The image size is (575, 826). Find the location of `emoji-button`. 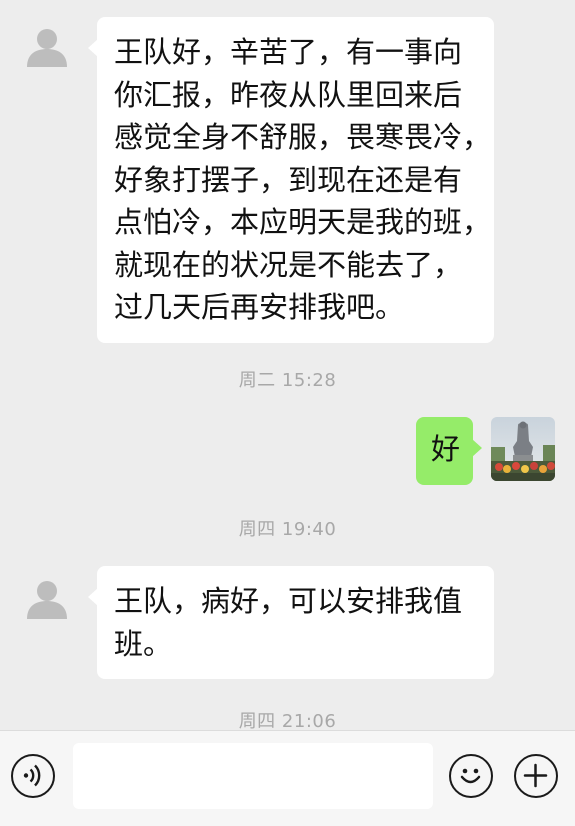

emoji-button is located at coordinates (471, 776).